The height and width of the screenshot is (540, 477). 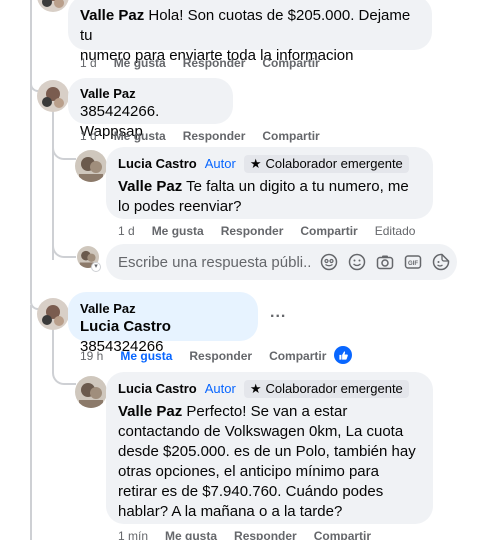 I want to click on edited-label: Editado, so click(x=395, y=231).